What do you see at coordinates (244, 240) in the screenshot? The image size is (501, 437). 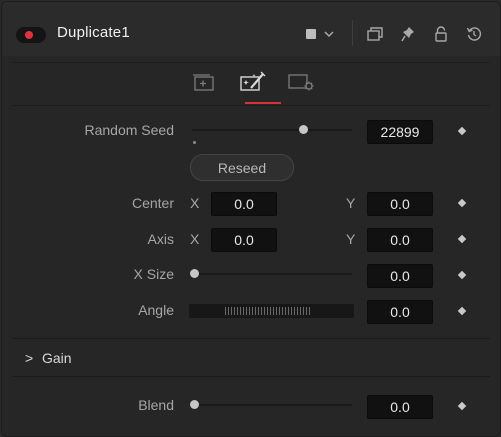 I see `axis-x-field: 0.0` at bounding box center [244, 240].